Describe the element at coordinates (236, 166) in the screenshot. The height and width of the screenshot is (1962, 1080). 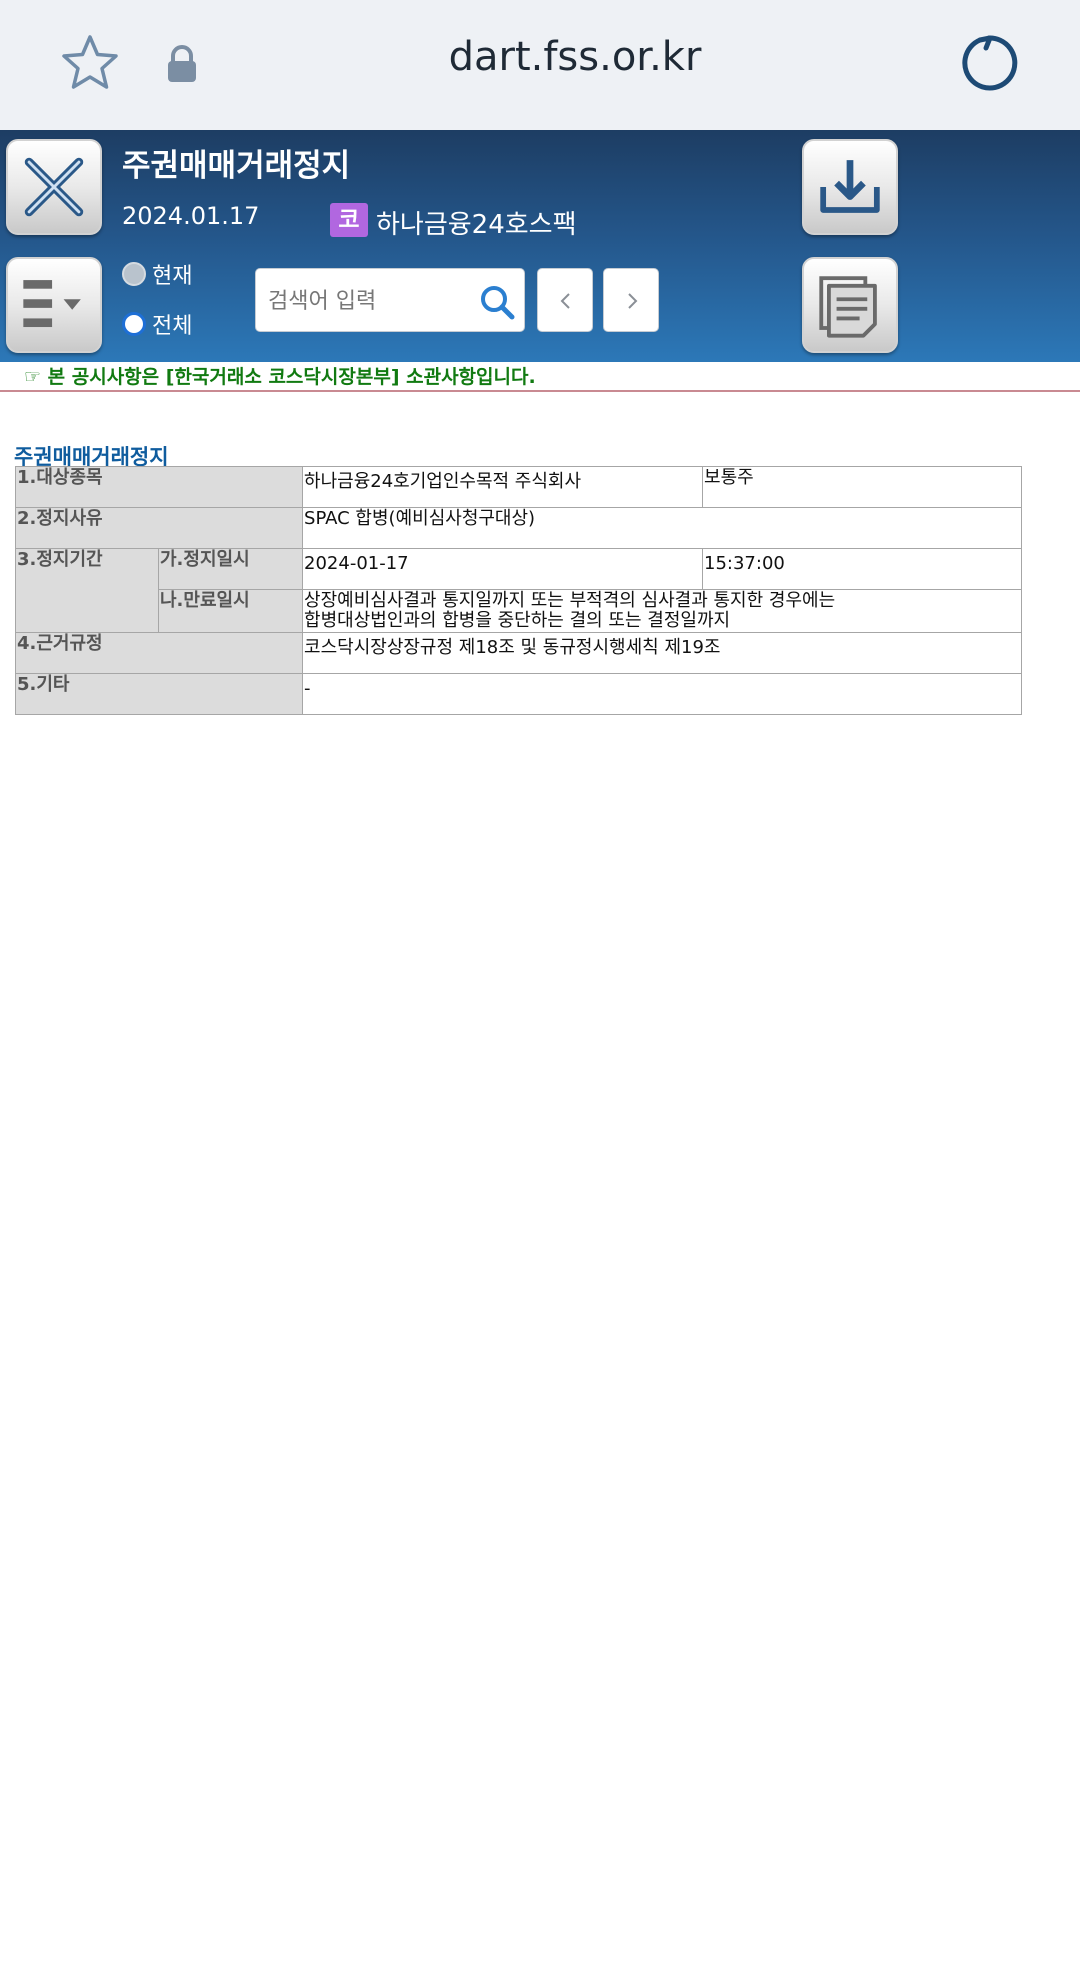
I see `document-title: 주권매매거래정지` at that location.